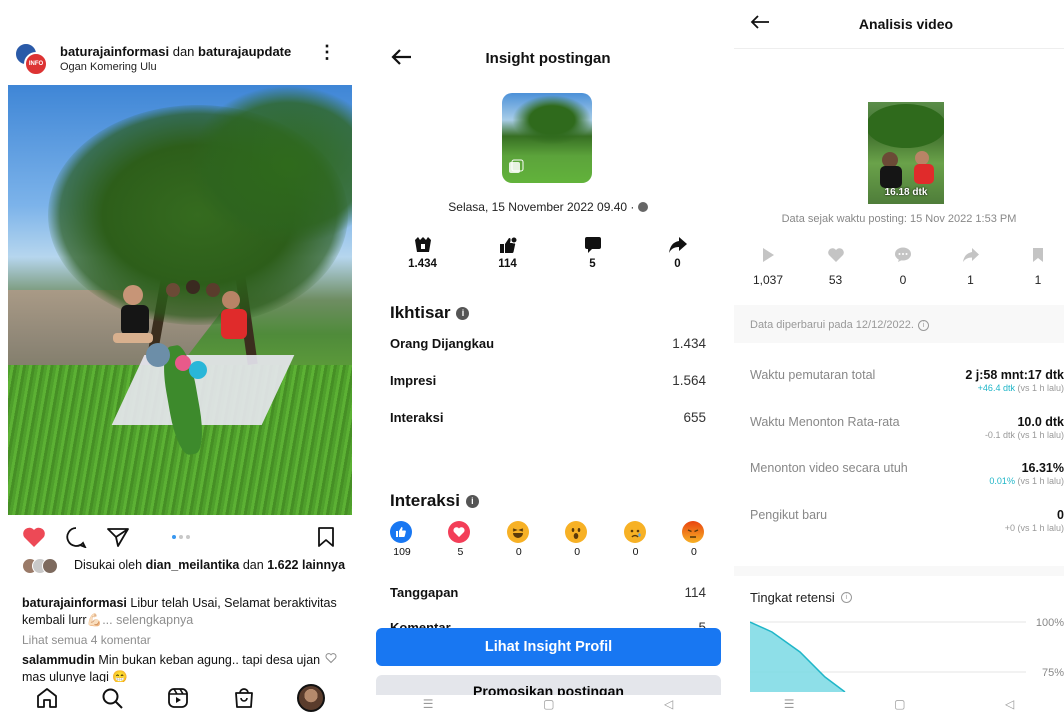 The image size is (1064, 713). Describe the element at coordinates (108, 565) in the screenshot. I see `likes-prefix: Disukai oleh` at that location.